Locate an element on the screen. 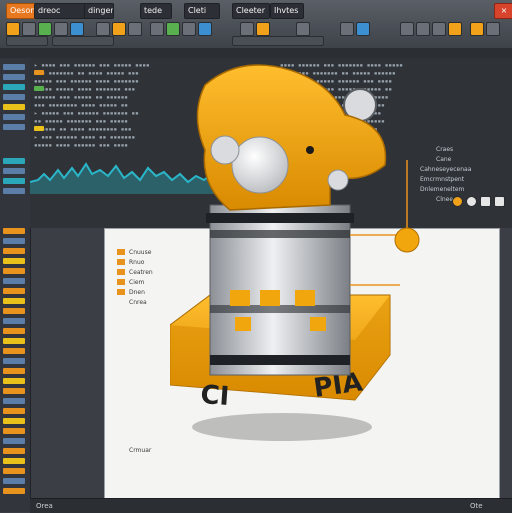  cut-icon is located at coordinates (103, 29).